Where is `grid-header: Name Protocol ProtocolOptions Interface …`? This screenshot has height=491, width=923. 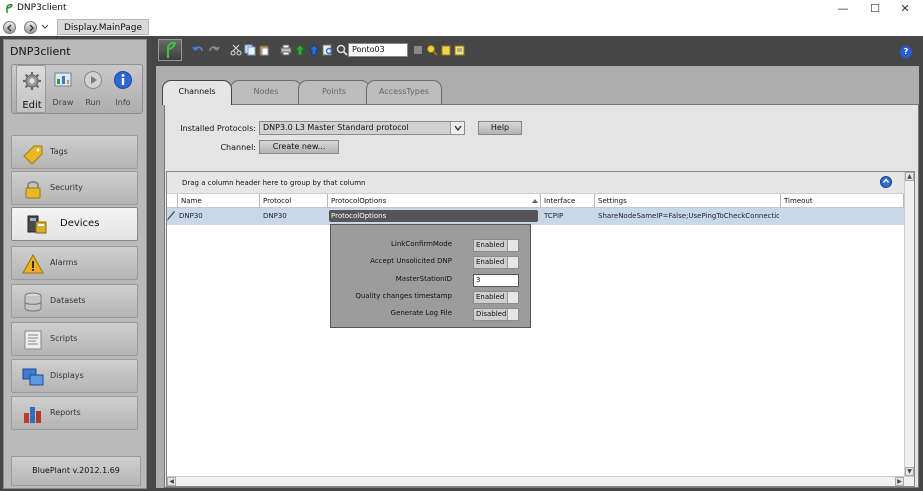 grid-header: Name Protocol ProtocolOptions Interface … is located at coordinates (540, 201).